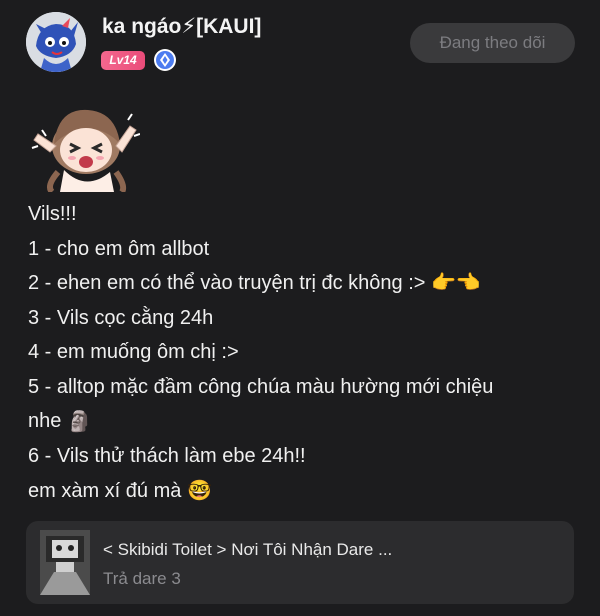 The width and height of the screenshot is (600, 616). I want to click on moai-emoji-icon: 🗿, so click(79, 422).